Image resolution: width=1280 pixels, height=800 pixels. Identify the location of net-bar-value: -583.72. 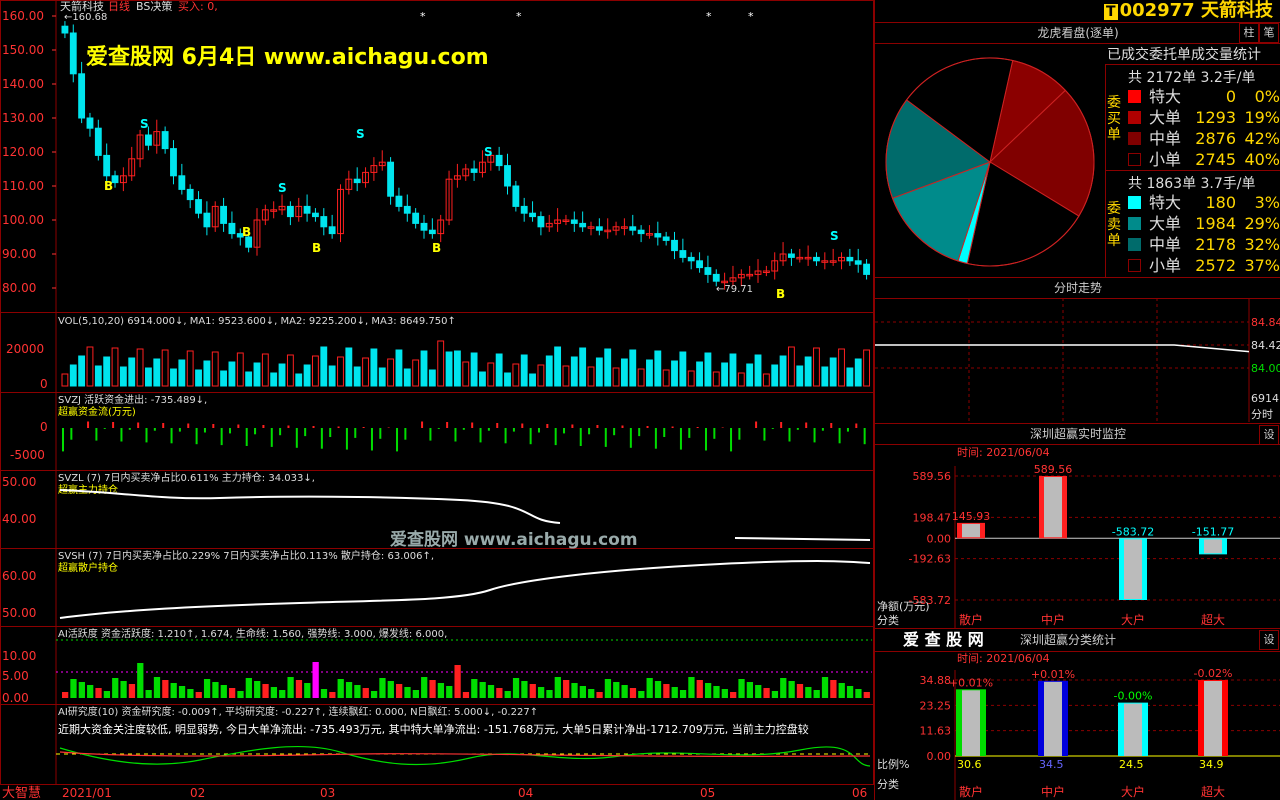
(1133, 531).